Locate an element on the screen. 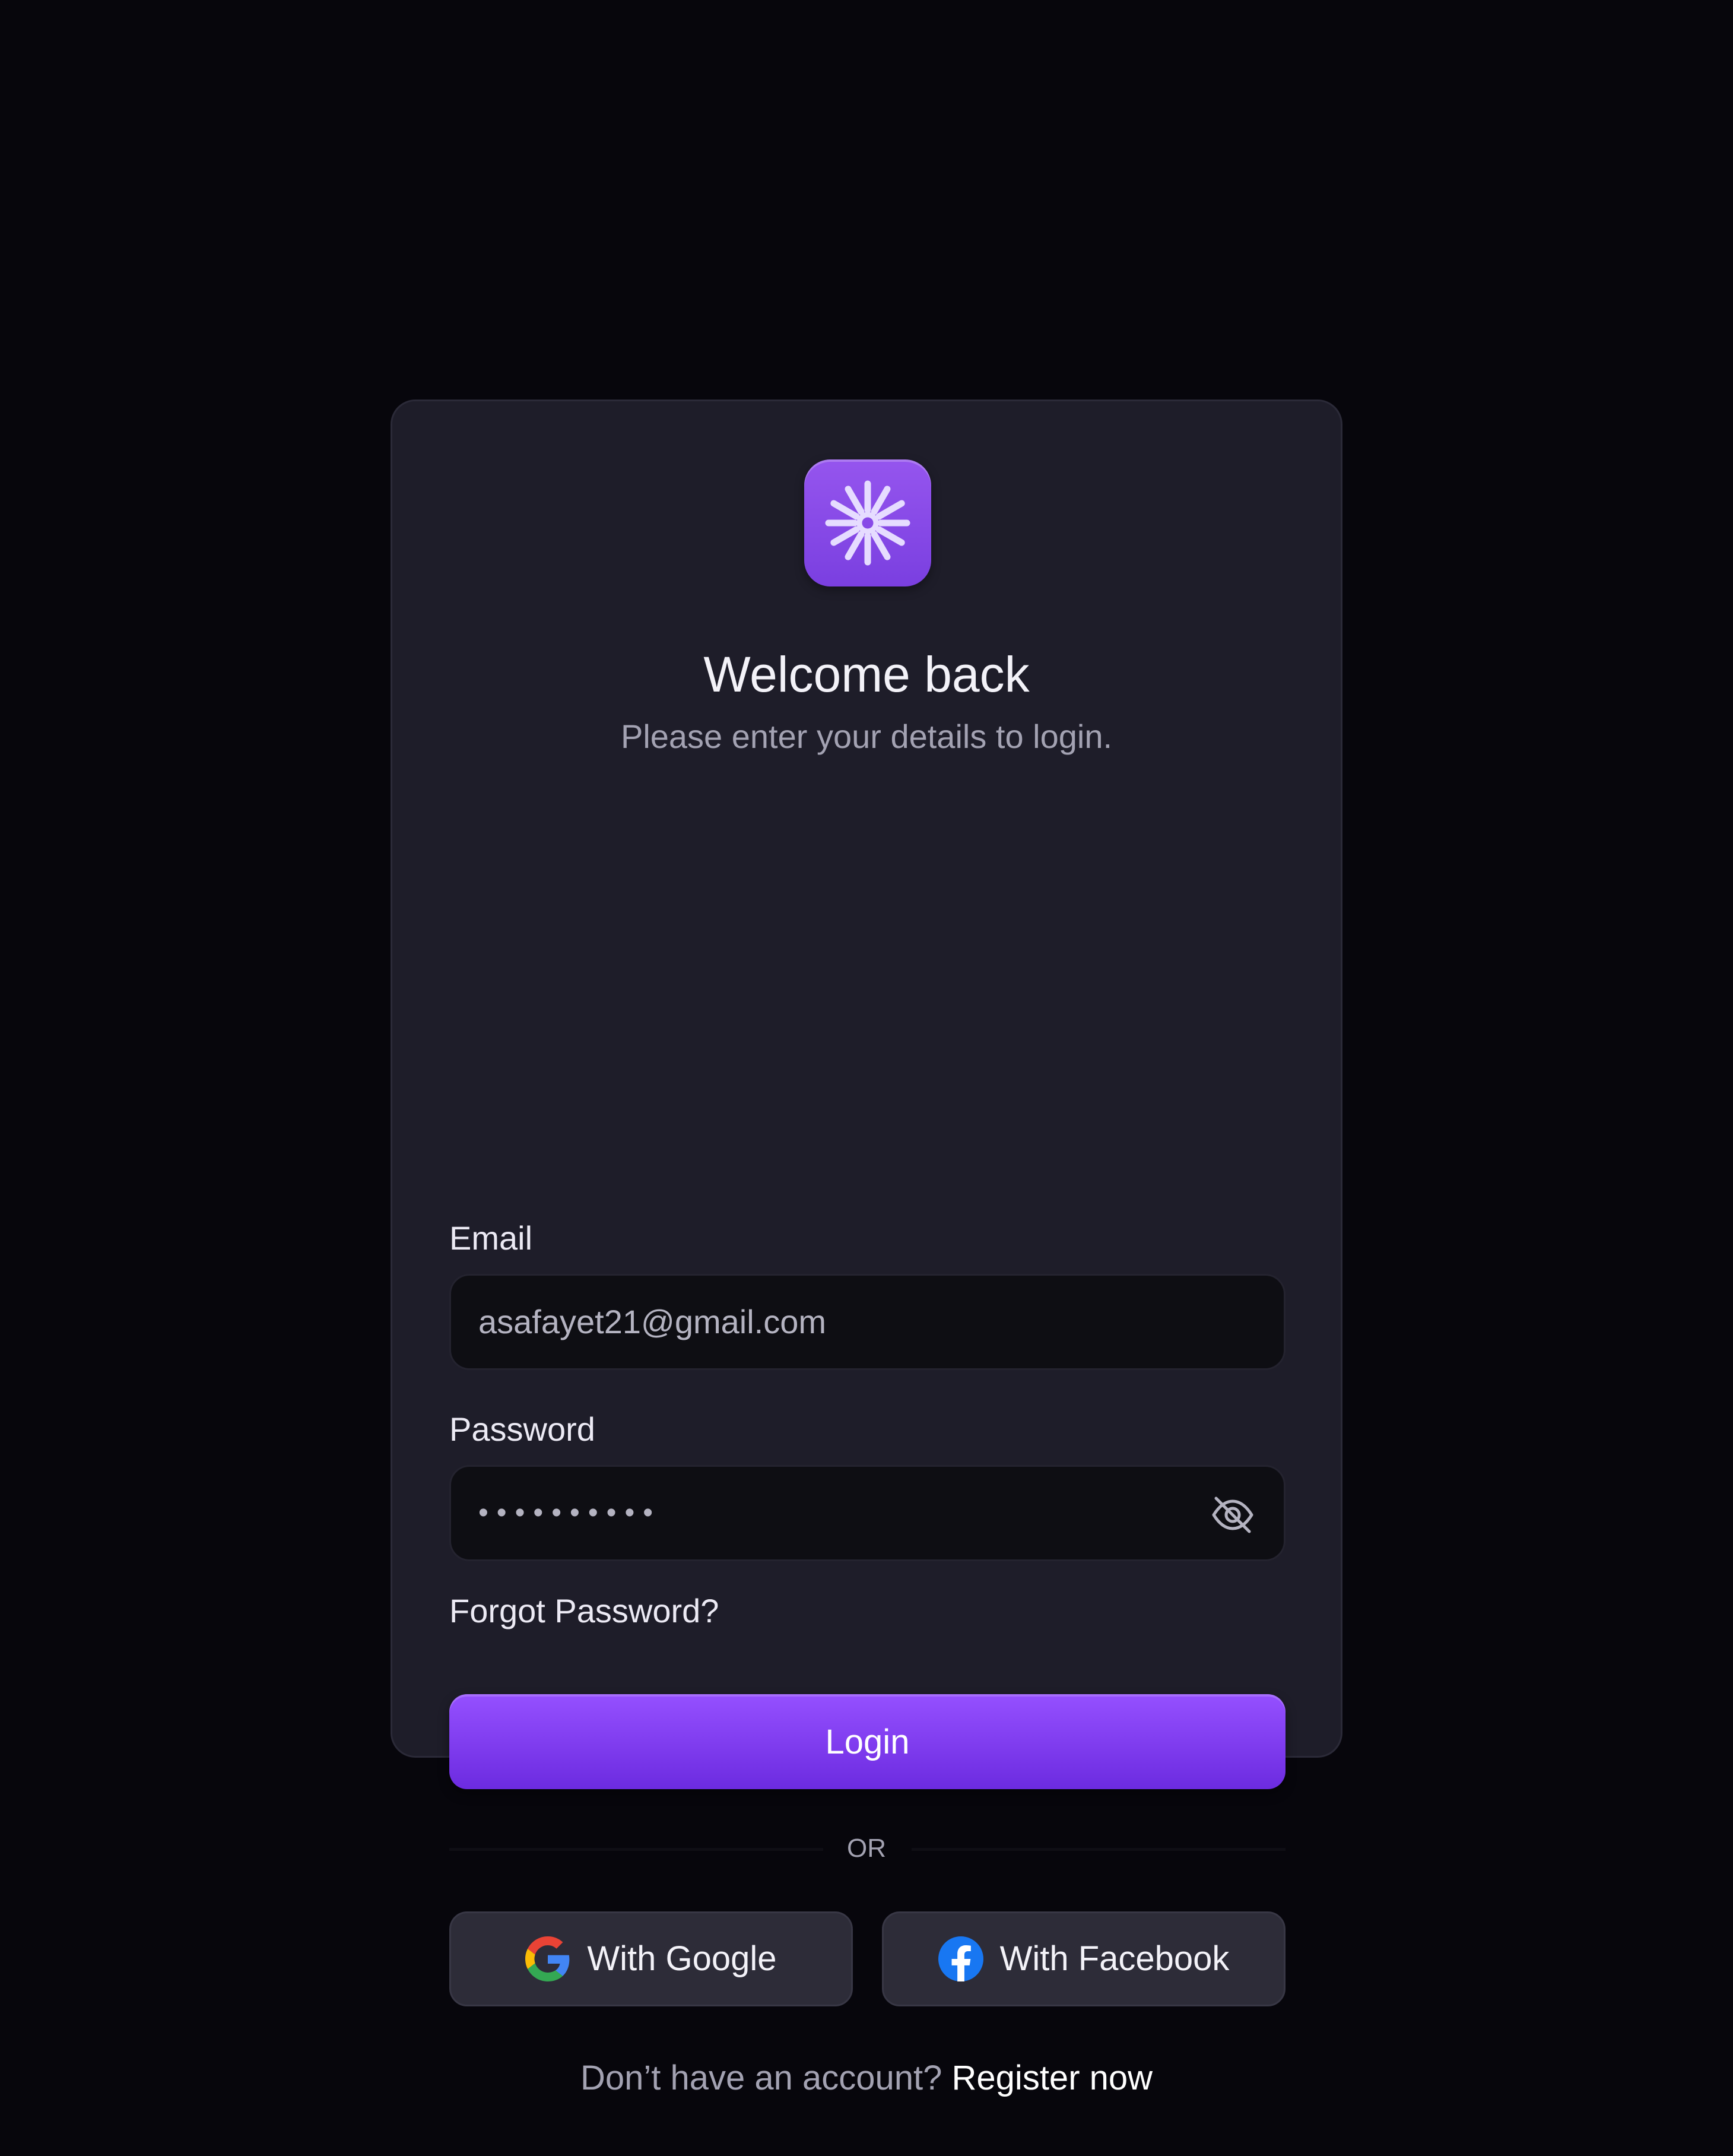 The height and width of the screenshot is (2156, 1733). google-login-button: With Google is located at coordinates (651, 1958).